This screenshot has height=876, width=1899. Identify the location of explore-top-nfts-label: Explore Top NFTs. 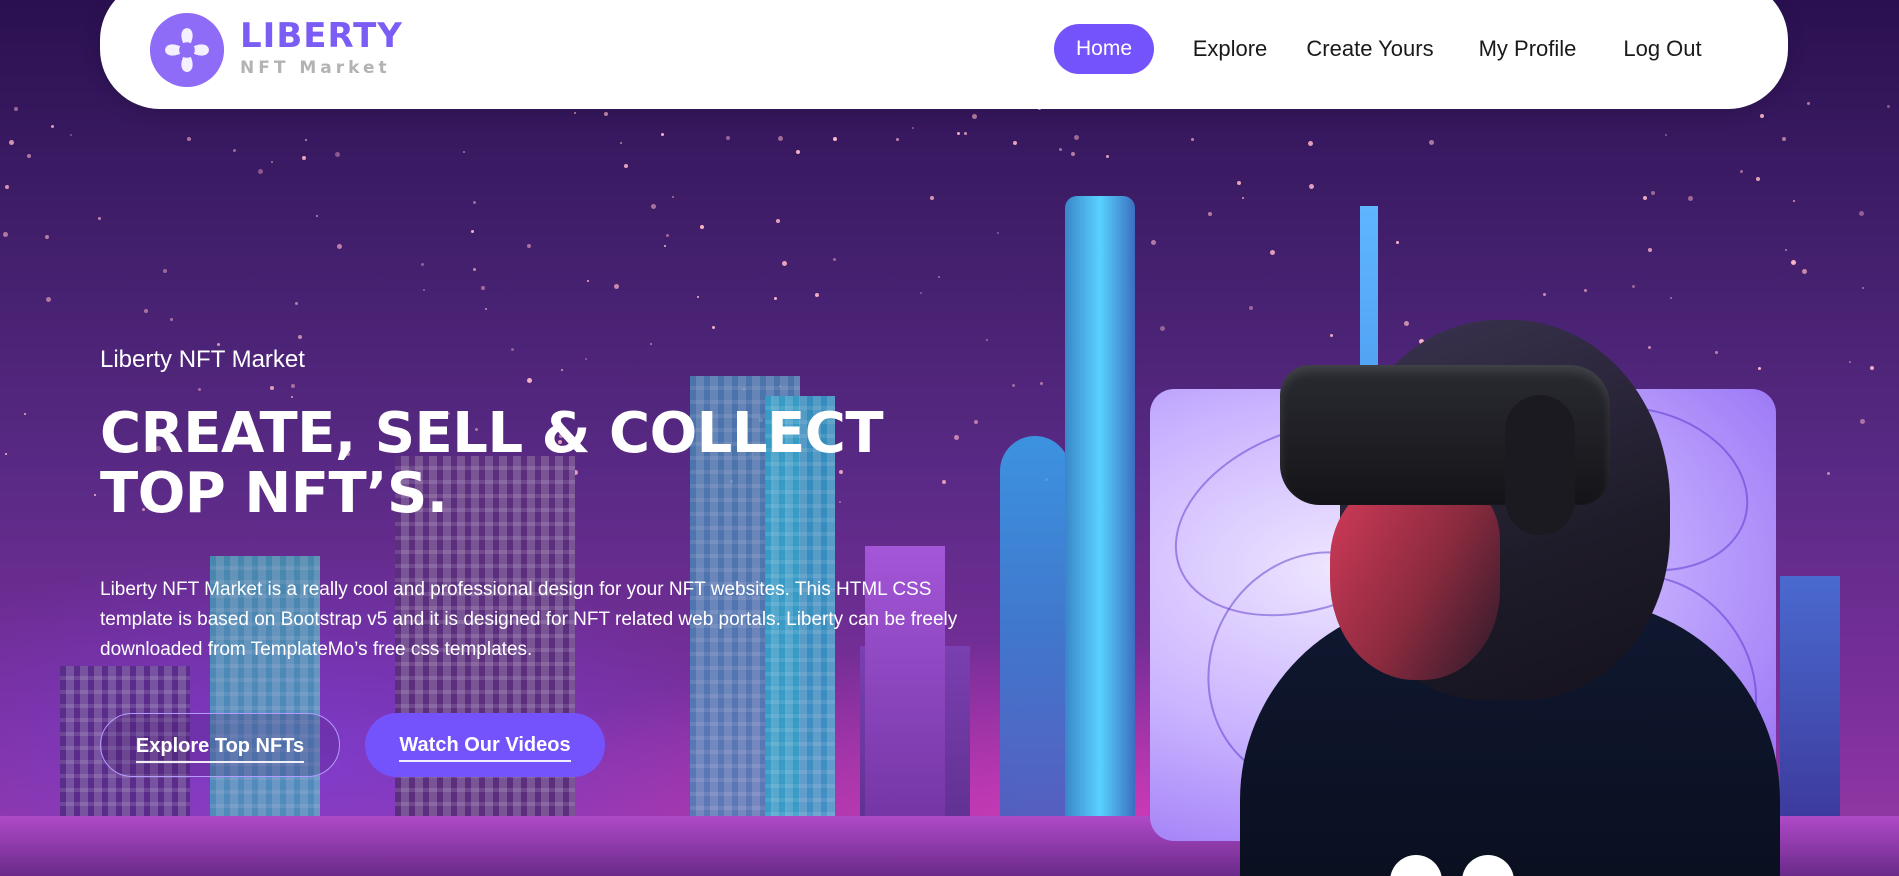
(220, 749).